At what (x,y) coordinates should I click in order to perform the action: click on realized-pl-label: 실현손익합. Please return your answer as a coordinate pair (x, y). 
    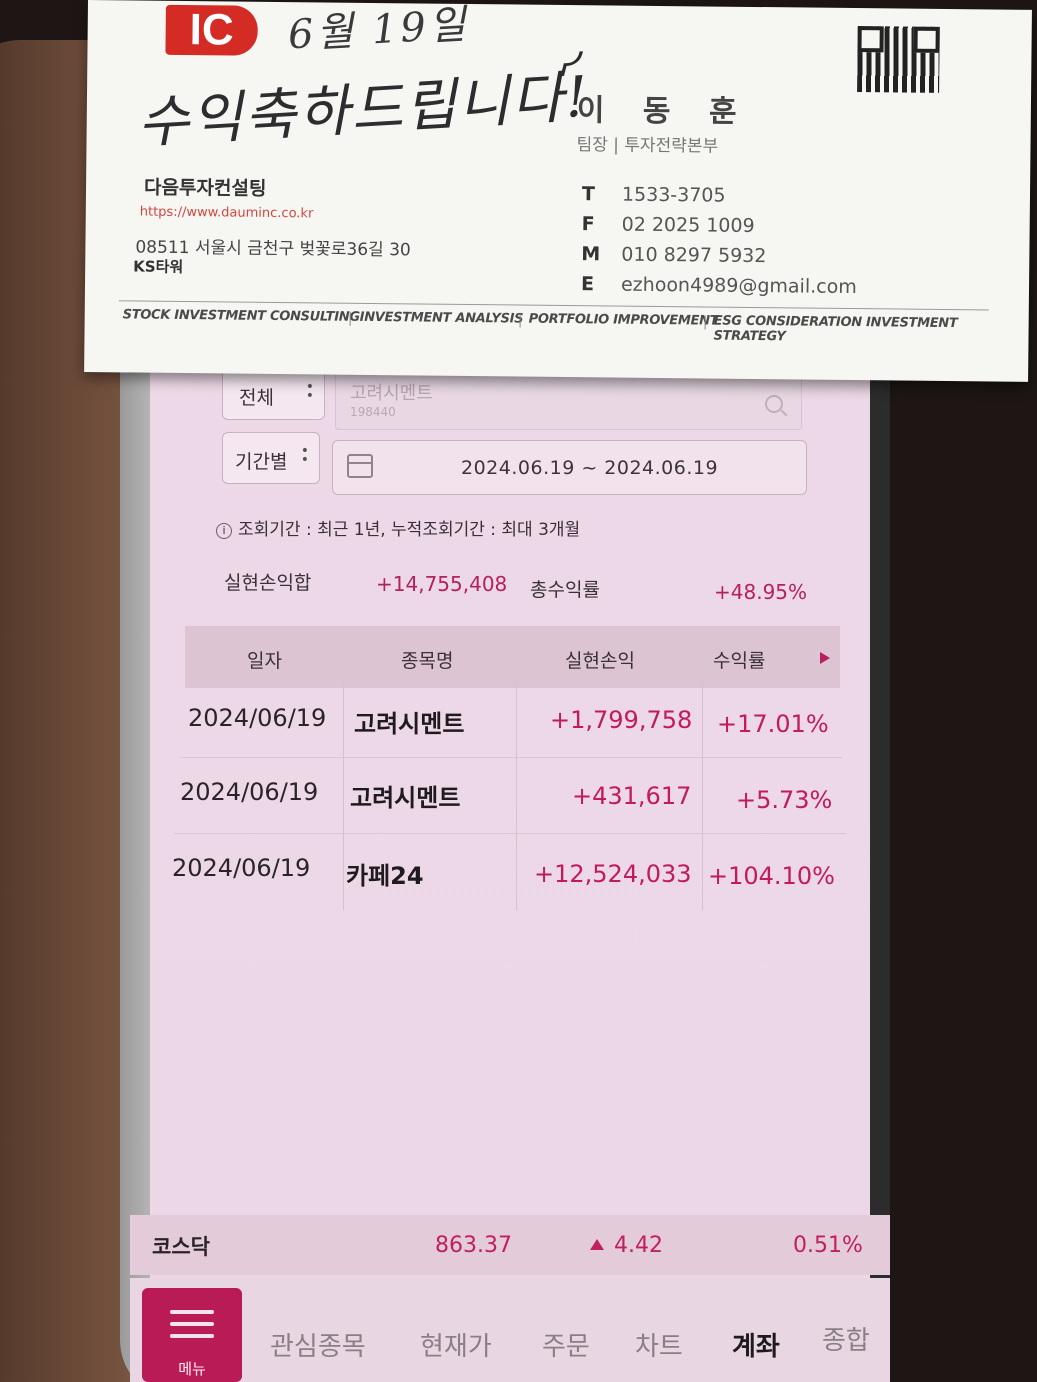
    Looking at the image, I should click on (268, 583).